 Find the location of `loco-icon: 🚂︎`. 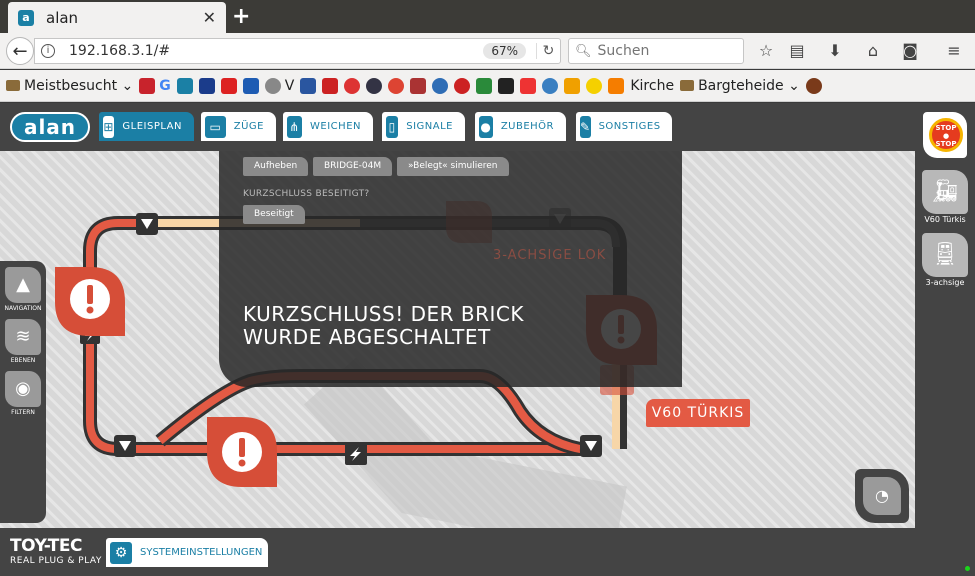

loco-icon: 🚂︎ is located at coordinates (945, 192).